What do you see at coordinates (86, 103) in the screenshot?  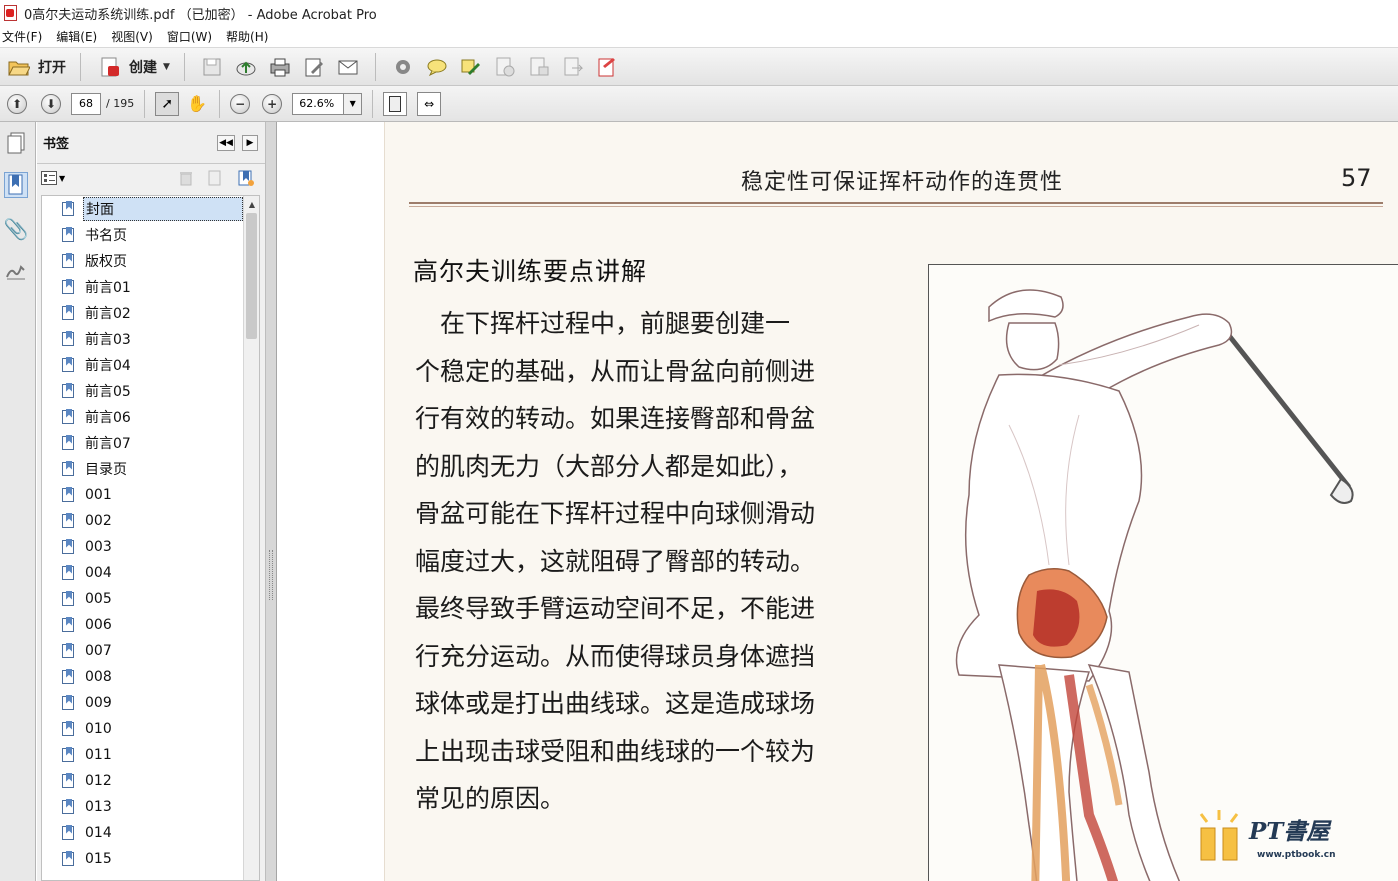 I see `page-number-input: 68` at bounding box center [86, 103].